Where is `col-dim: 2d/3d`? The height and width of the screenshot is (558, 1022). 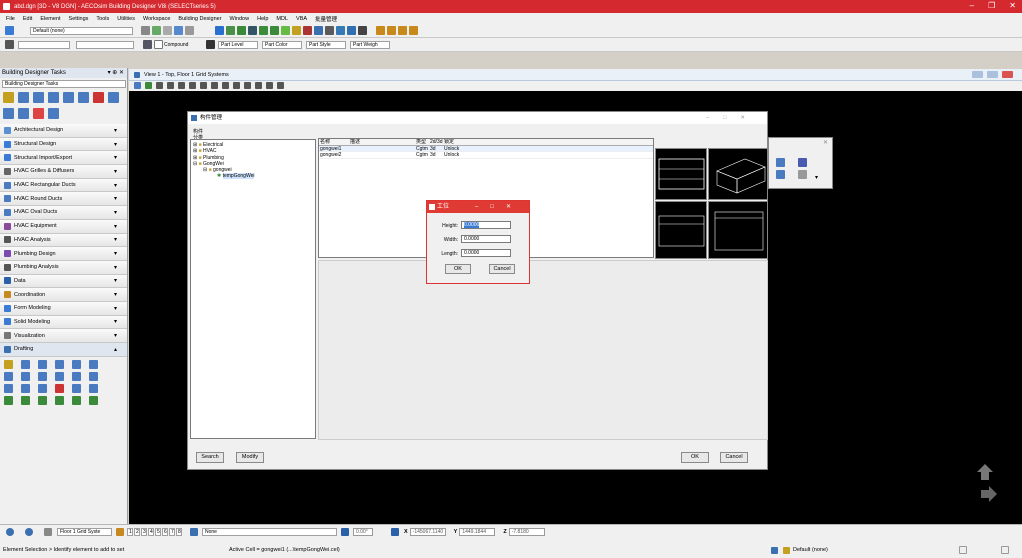
col-dim: 2d/3d is located at coordinates (436, 141).